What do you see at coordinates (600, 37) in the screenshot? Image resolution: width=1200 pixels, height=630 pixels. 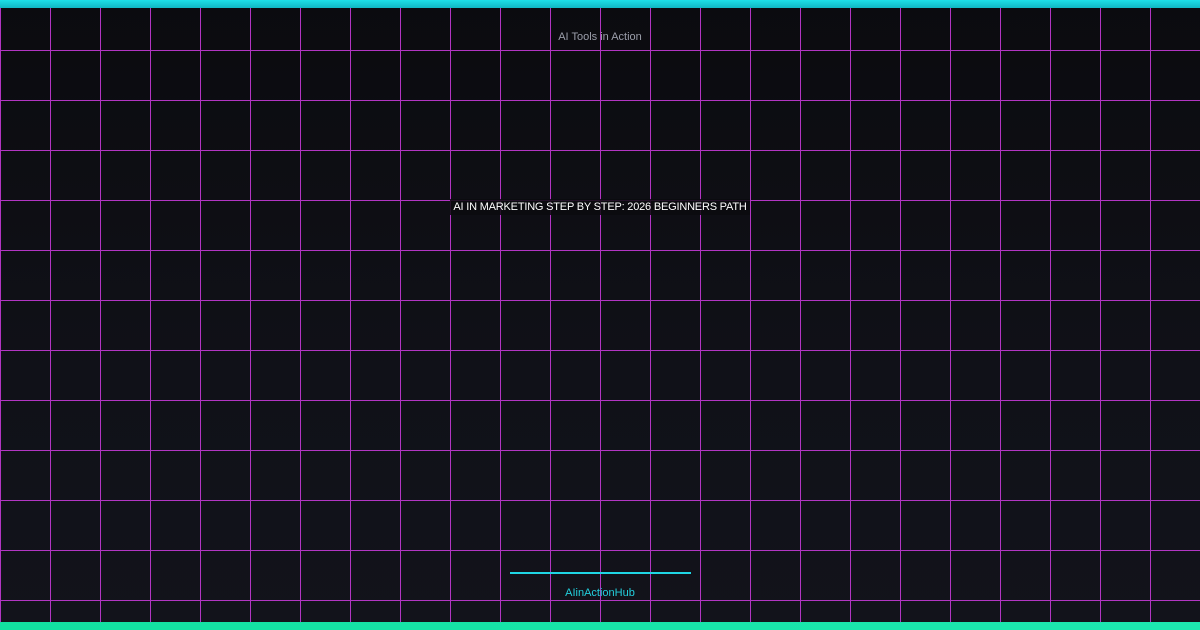 I see `brand-label: AI Tools in Action` at bounding box center [600, 37].